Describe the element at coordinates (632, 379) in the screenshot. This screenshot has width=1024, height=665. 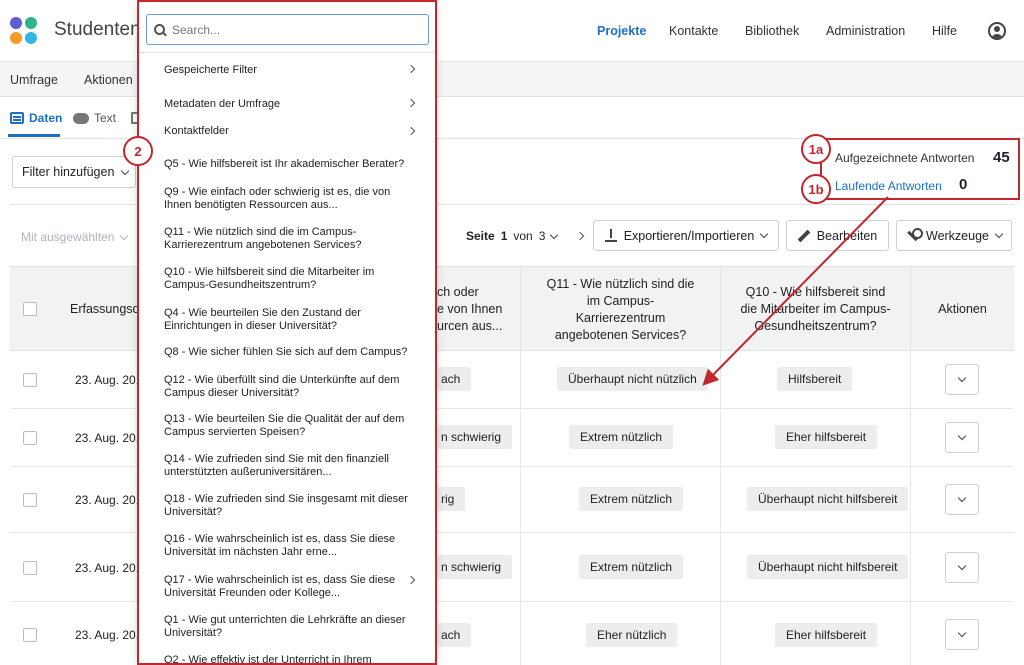
I see `answer-badge: Überhaupt nicht nützlich` at that location.